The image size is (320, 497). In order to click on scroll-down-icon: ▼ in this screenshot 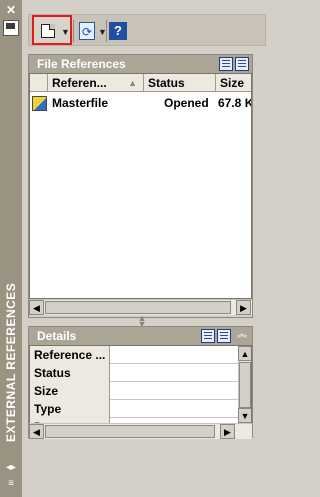, I will do `click(244, 415)`.